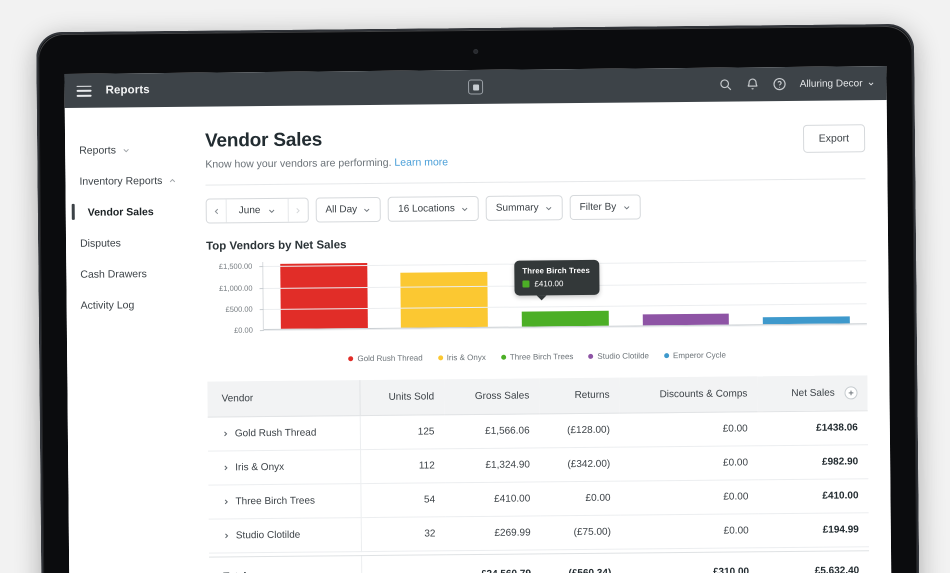 This screenshot has width=950, height=573. I want to click on vendor-expand-toggle: Three Birch Trees, so click(286, 501).